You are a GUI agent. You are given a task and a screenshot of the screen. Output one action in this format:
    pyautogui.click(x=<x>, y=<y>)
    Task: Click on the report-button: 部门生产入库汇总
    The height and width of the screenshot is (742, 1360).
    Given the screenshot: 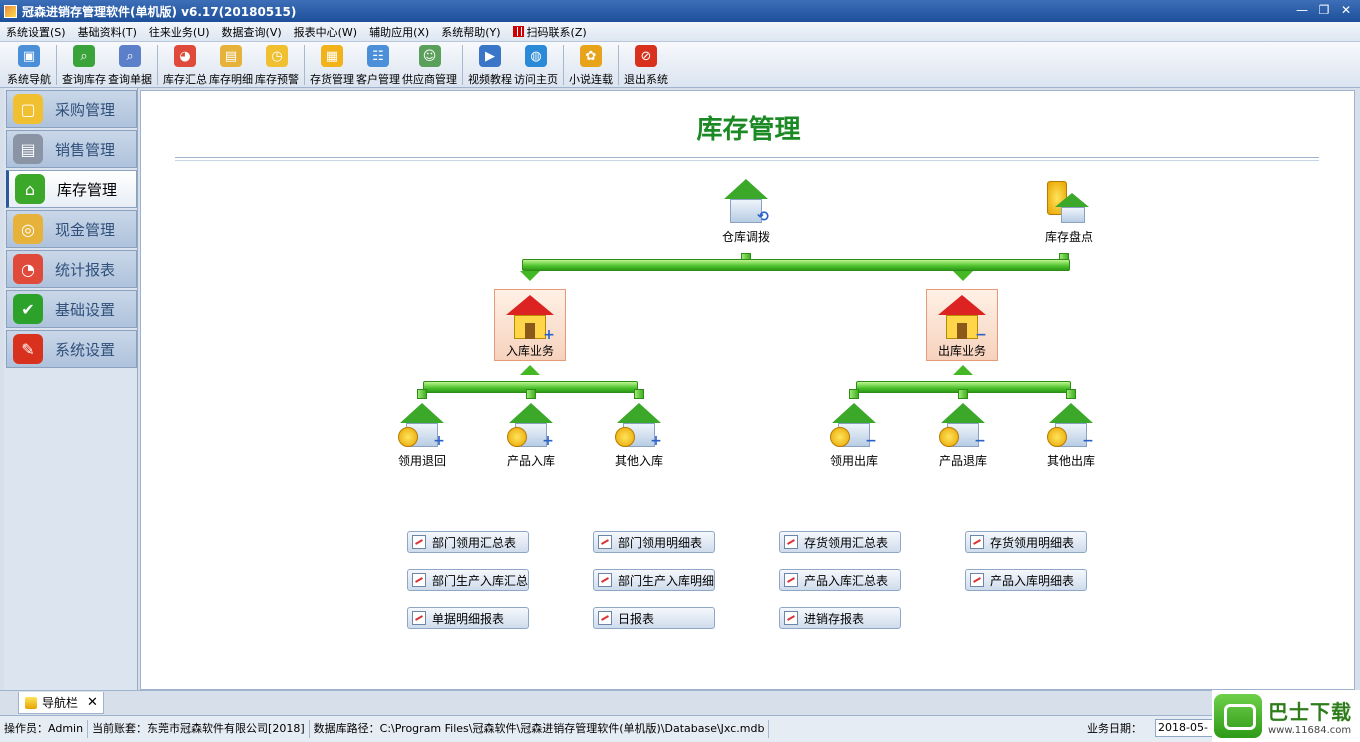 What is the action you would take?
    pyautogui.click(x=468, y=580)
    